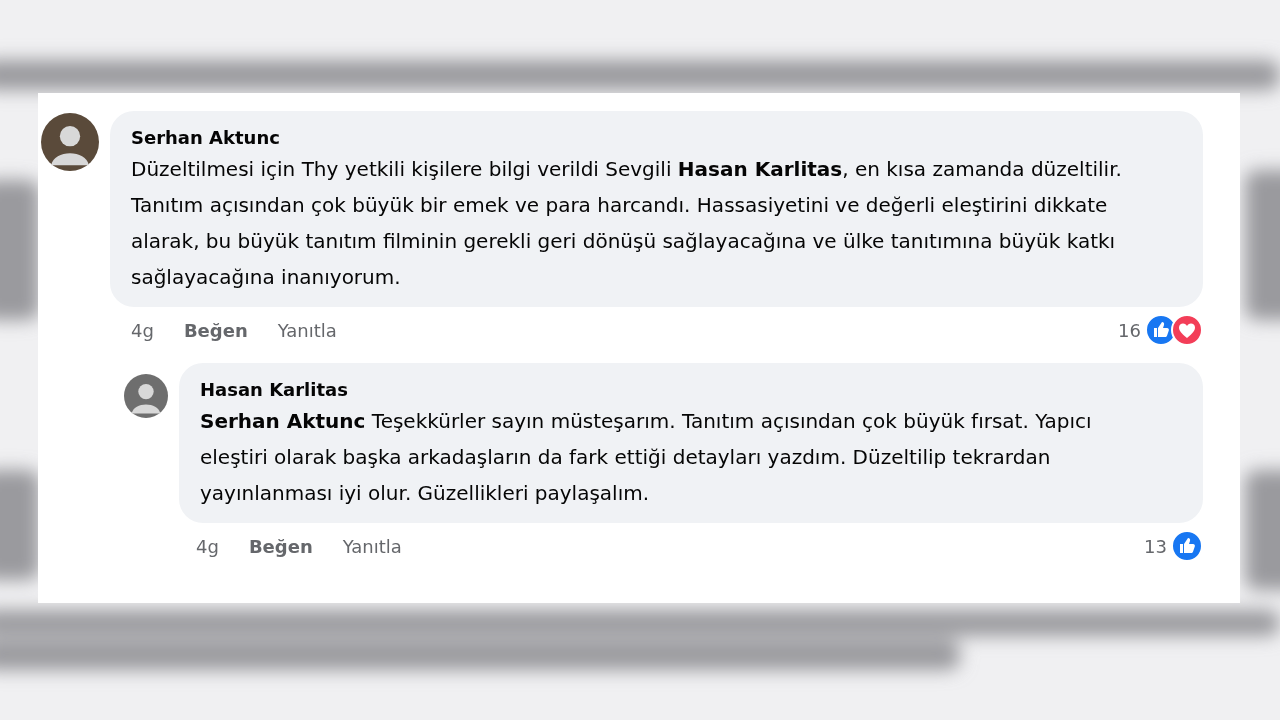  I want to click on author-name: Serhan Aktunc, so click(642, 138).